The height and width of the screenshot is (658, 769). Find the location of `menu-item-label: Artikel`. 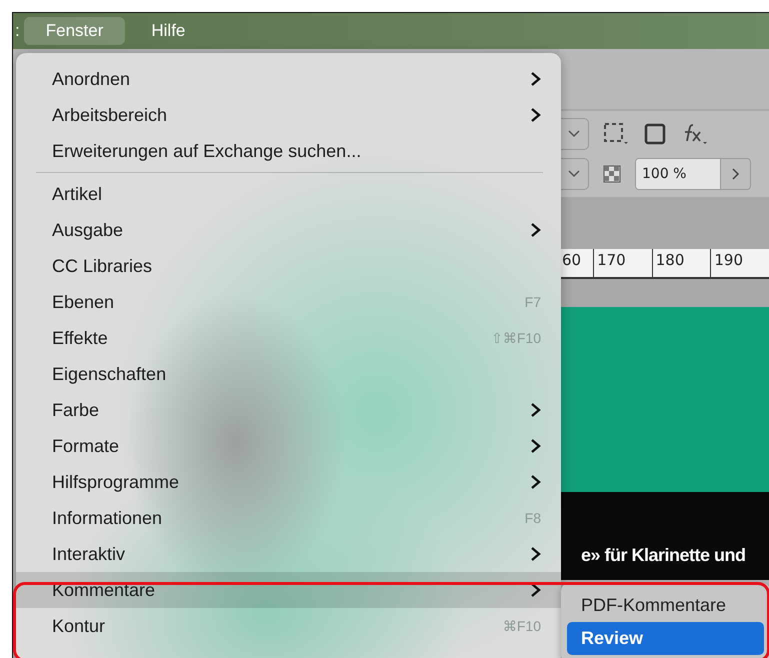

menu-item-label: Artikel is located at coordinates (78, 194).